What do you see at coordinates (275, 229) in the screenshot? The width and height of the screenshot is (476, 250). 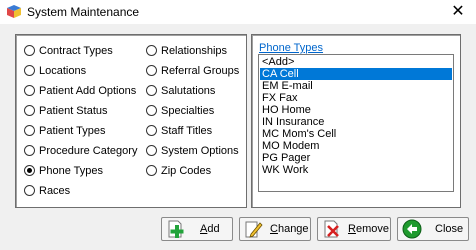 I see `change-button: Change` at bounding box center [275, 229].